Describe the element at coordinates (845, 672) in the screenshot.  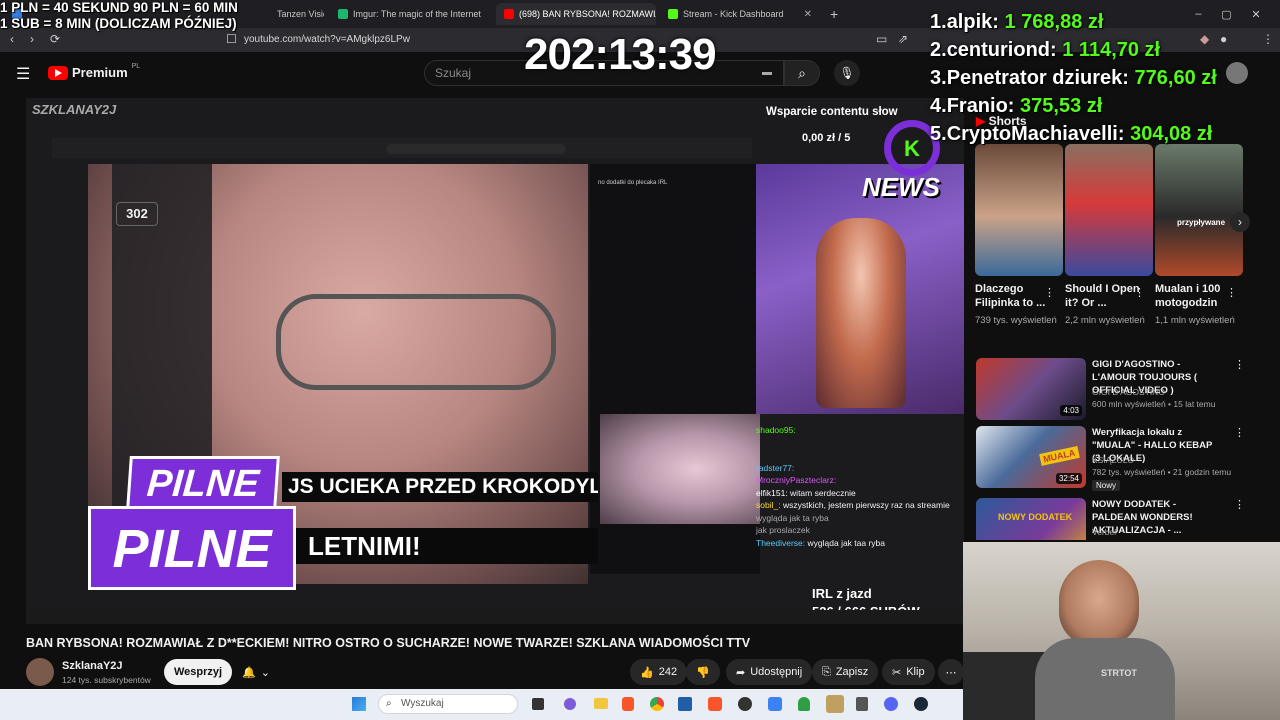
I see `save-button: ⎘ Zapisz` at that location.